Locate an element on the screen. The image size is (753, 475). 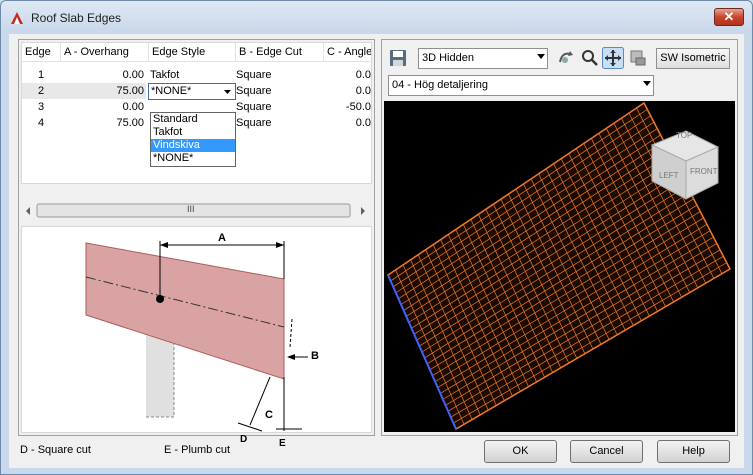
scrollbar-grip: III is located at coordinates (191, 209).